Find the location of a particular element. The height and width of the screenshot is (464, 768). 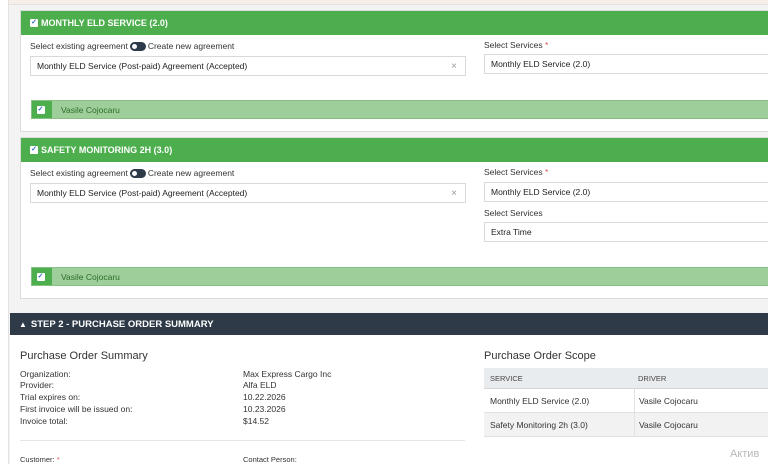

summary-value: Max Express Cargo Inc is located at coordinates (287, 374).